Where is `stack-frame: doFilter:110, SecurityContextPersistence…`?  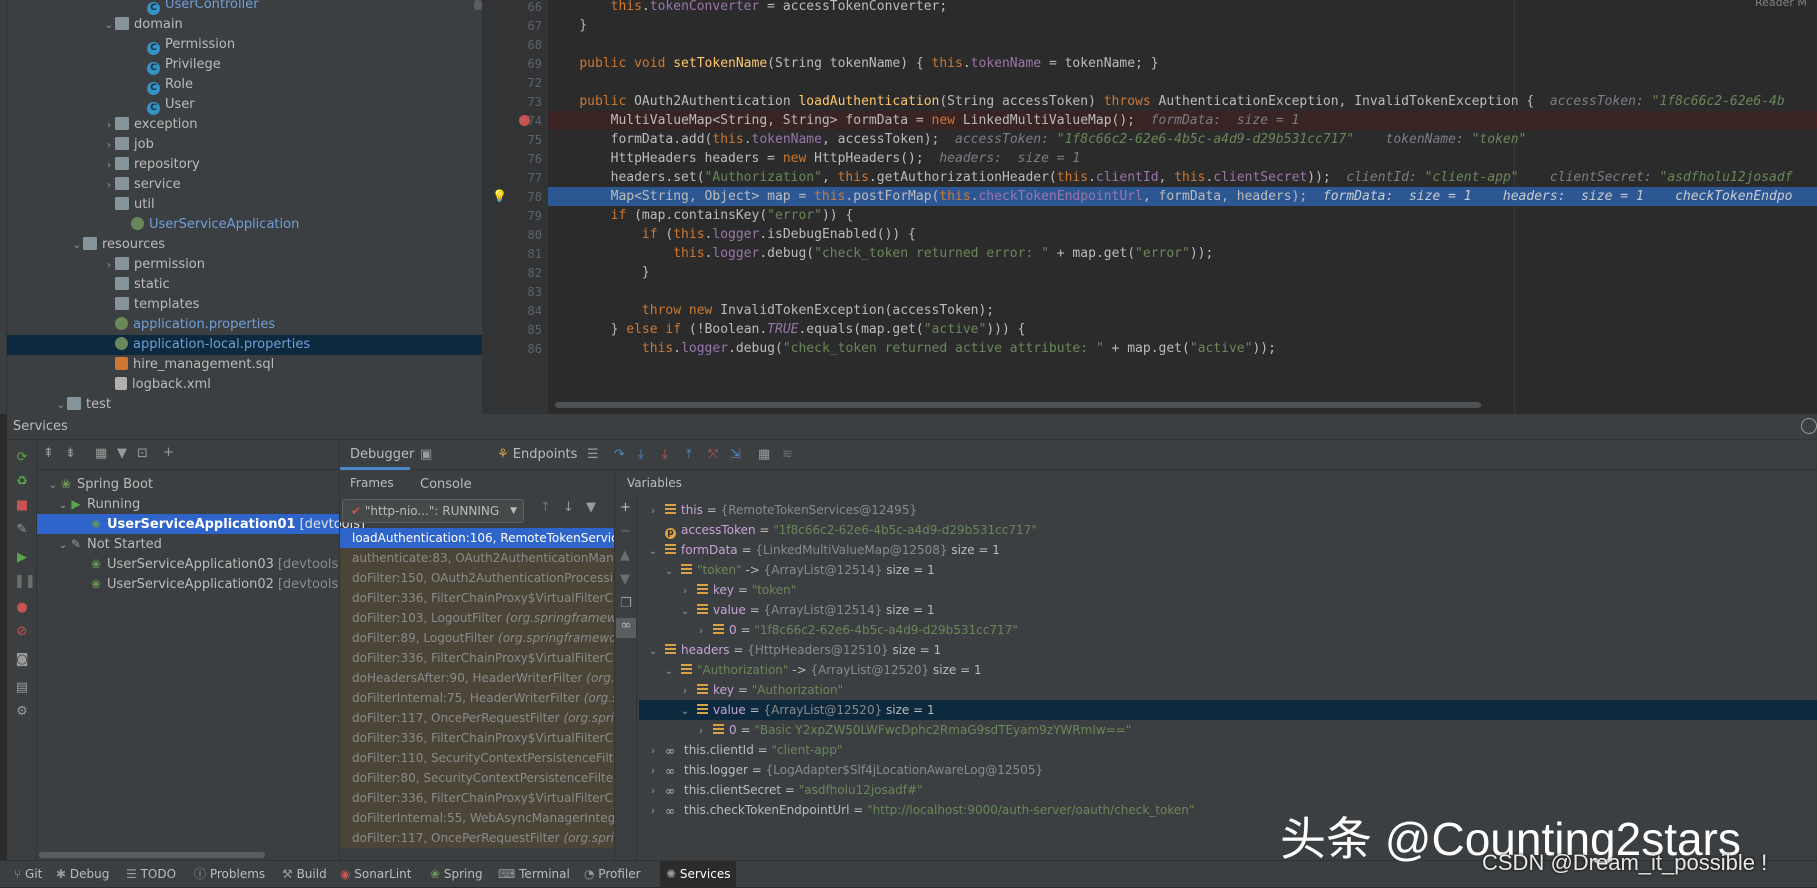
stack-frame: doFilter:110, SecurityContextPersistence… is located at coordinates (477, 758).